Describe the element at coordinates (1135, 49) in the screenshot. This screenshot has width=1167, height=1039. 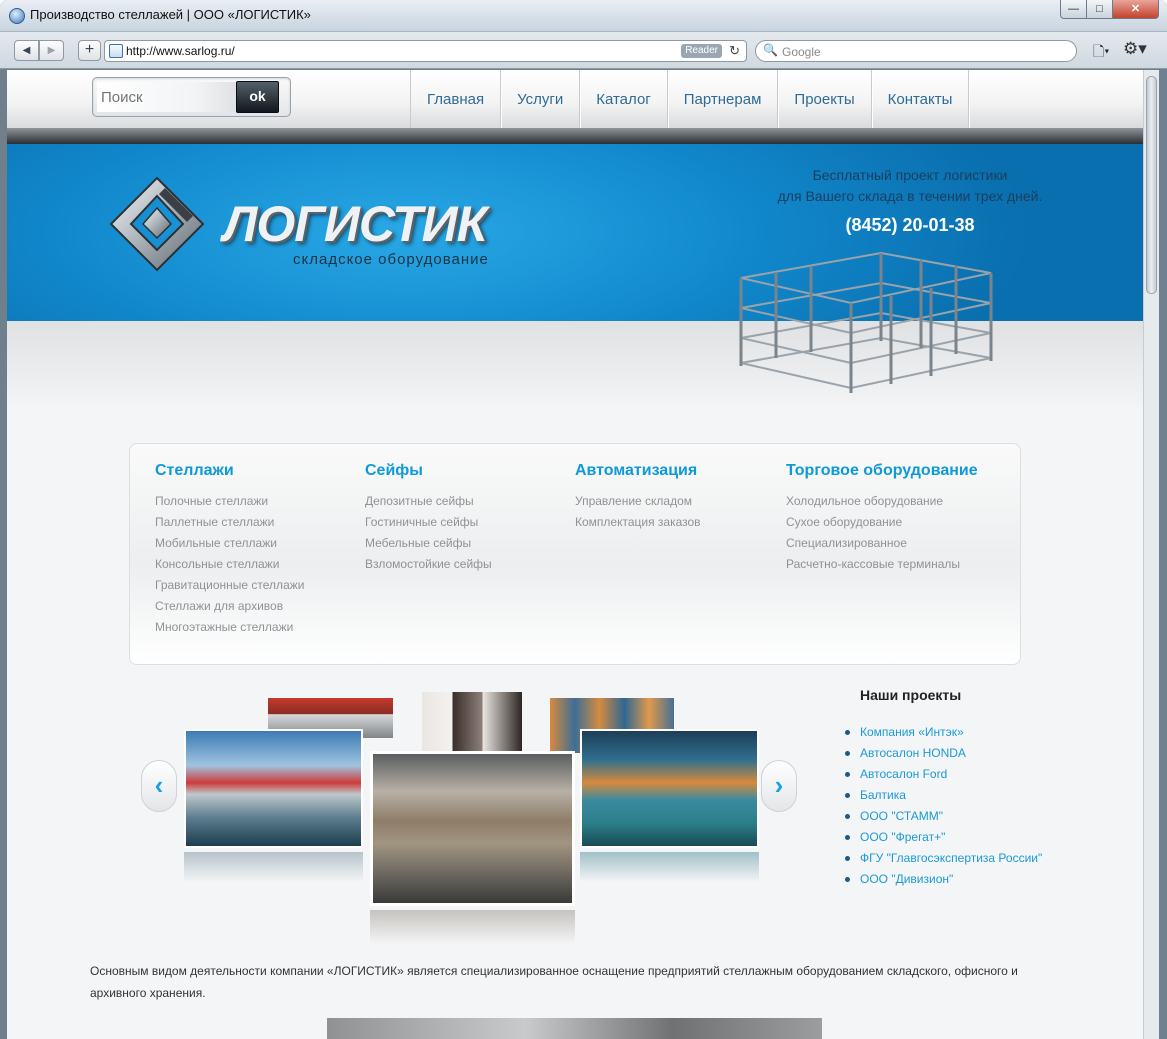
I see `gear-icon: ⚙▾` at that location.